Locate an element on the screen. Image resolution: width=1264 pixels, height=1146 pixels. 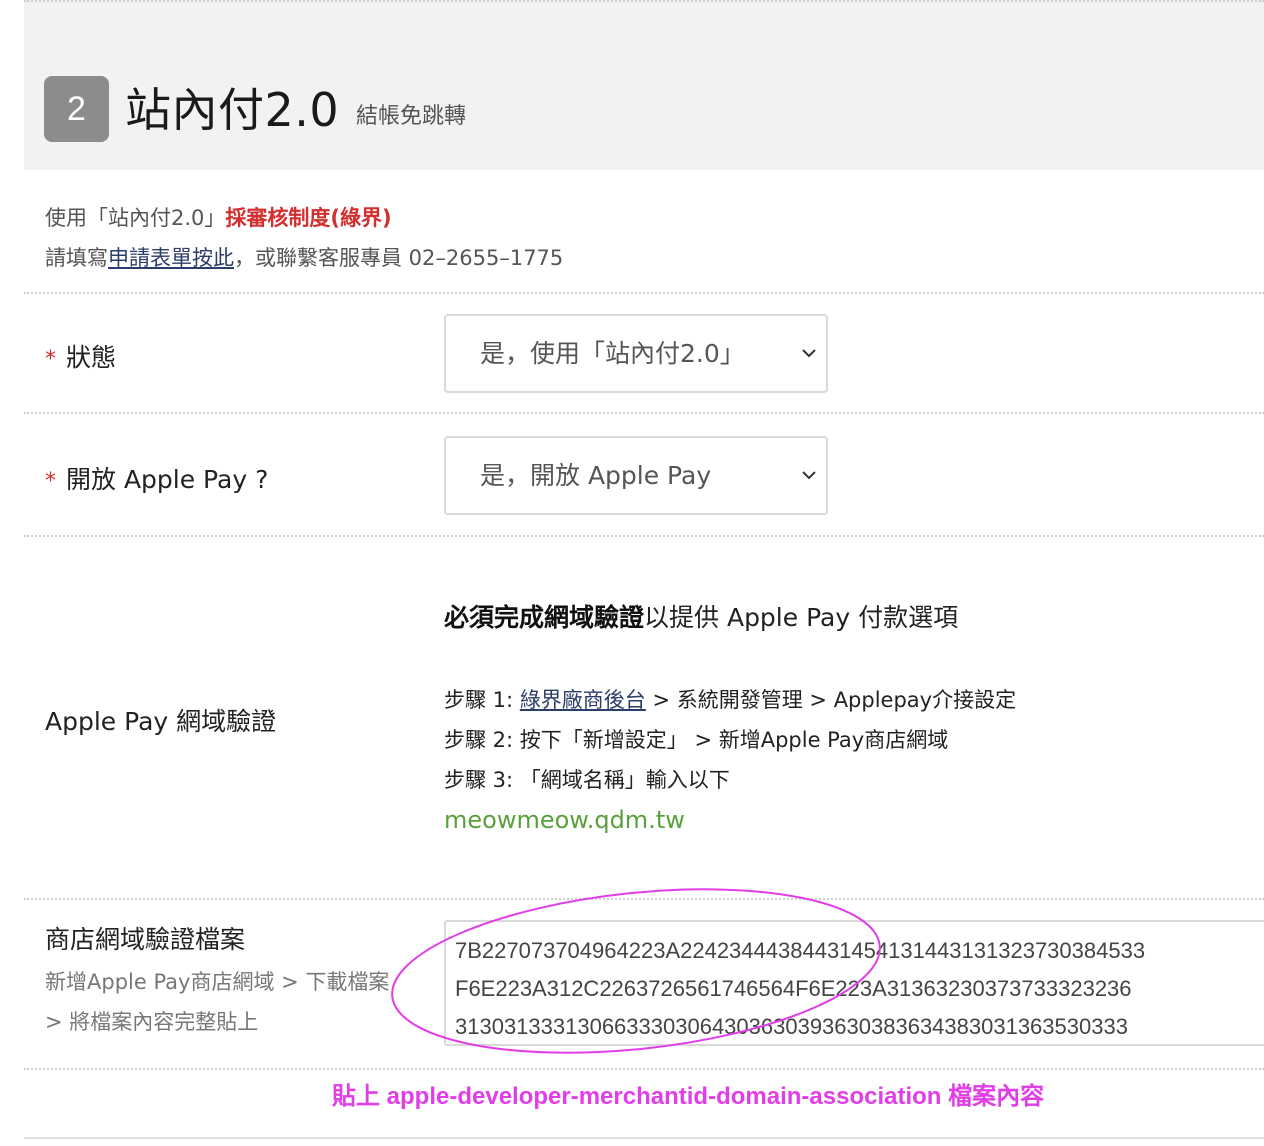
step-3: 步驟 3: 「網域名稱」輸入以下 is located at coordinates (587, 780).